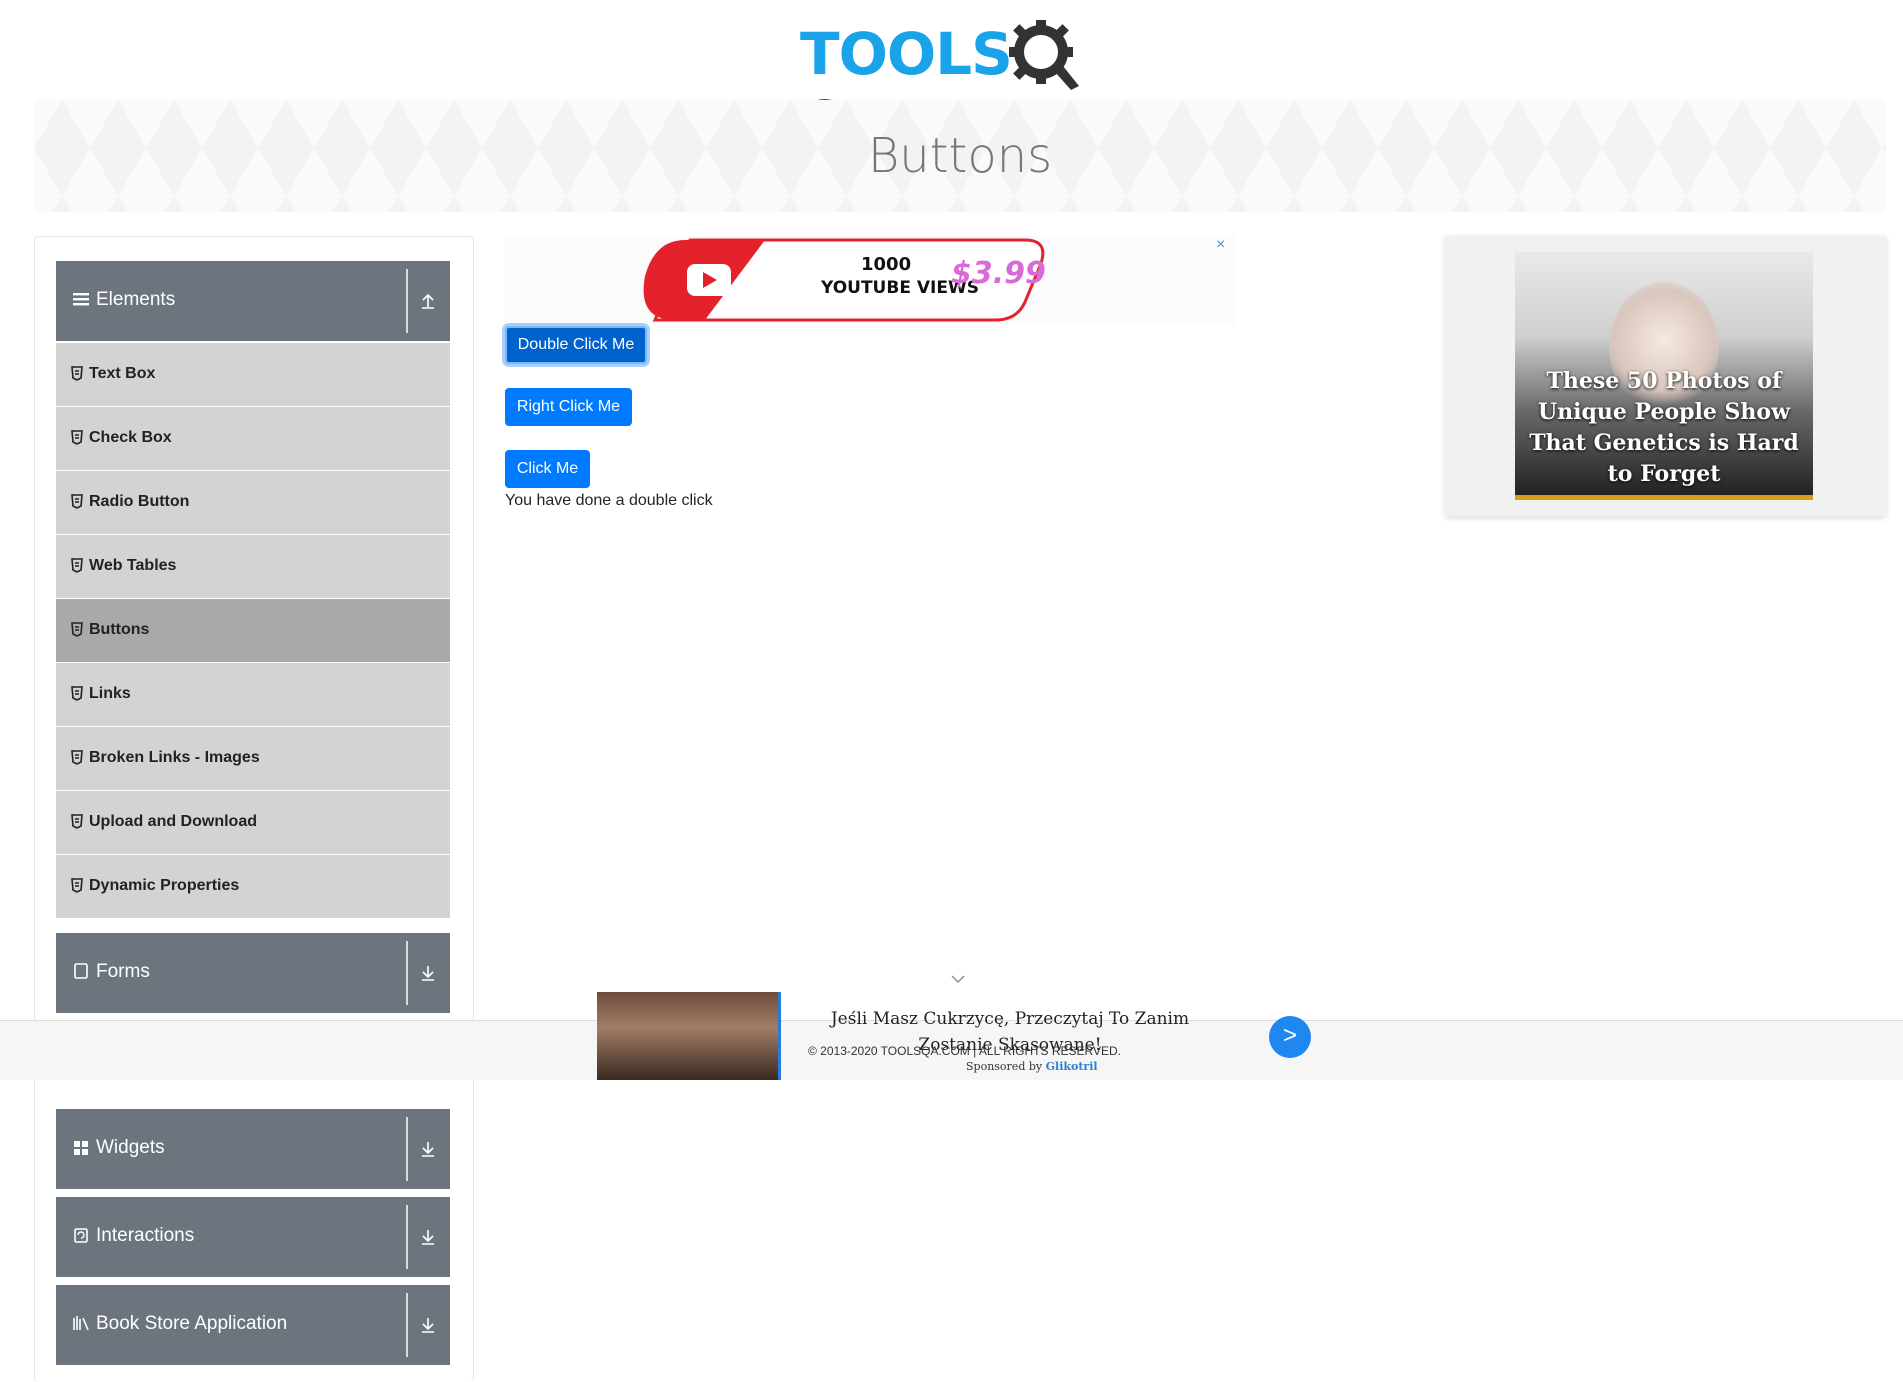  I want to click on menu-item-label: Radio Button, so click(139, 501).